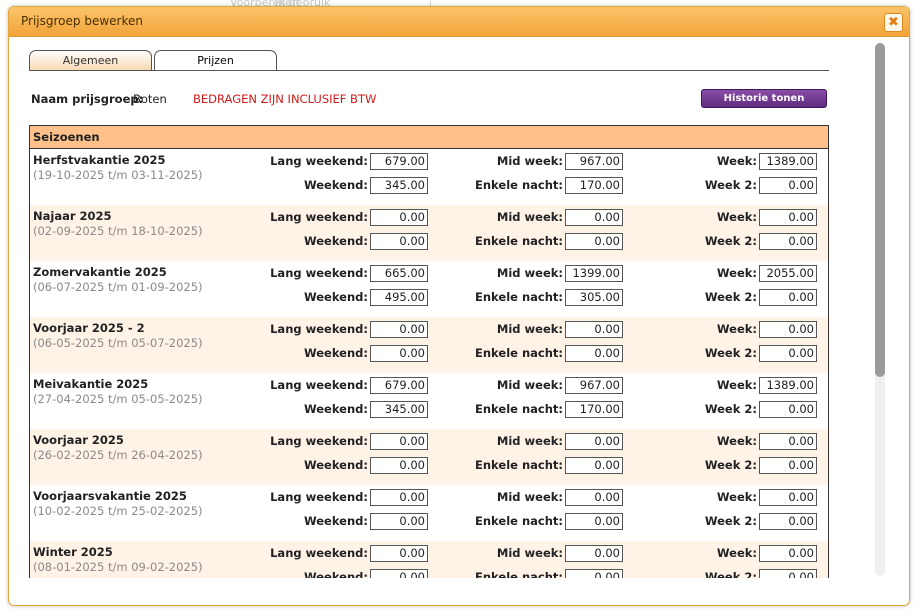 The image size is (919, 613). I want to click on lang-weekend-price-input: 665.00, so click(399, 273).